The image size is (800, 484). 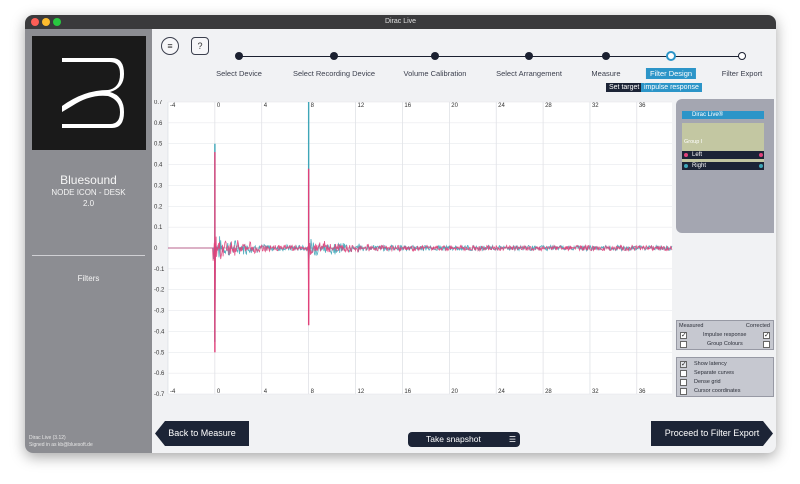 What do you see at coordinates (361, 106) in the screenshot?
I see `x-tick-label-top: 12` at bounding box center [361, 106].